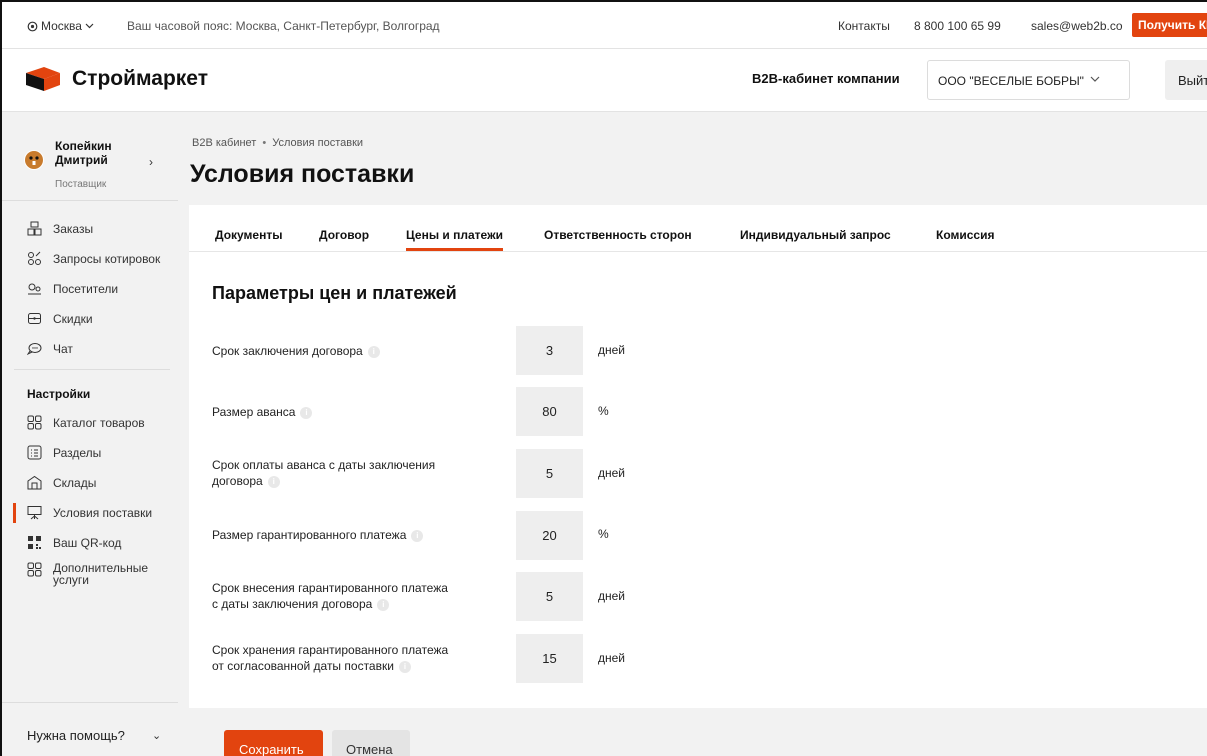  I want to click on city-label: Москва, so click(61, 26).